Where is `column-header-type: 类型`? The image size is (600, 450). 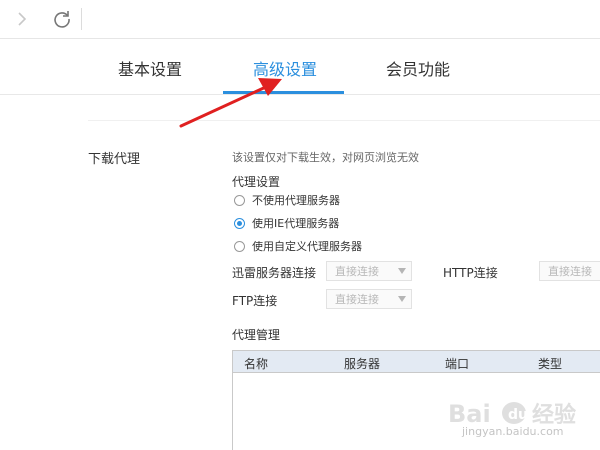
column-header-type: 类型 is located at coordinates (550, 363).